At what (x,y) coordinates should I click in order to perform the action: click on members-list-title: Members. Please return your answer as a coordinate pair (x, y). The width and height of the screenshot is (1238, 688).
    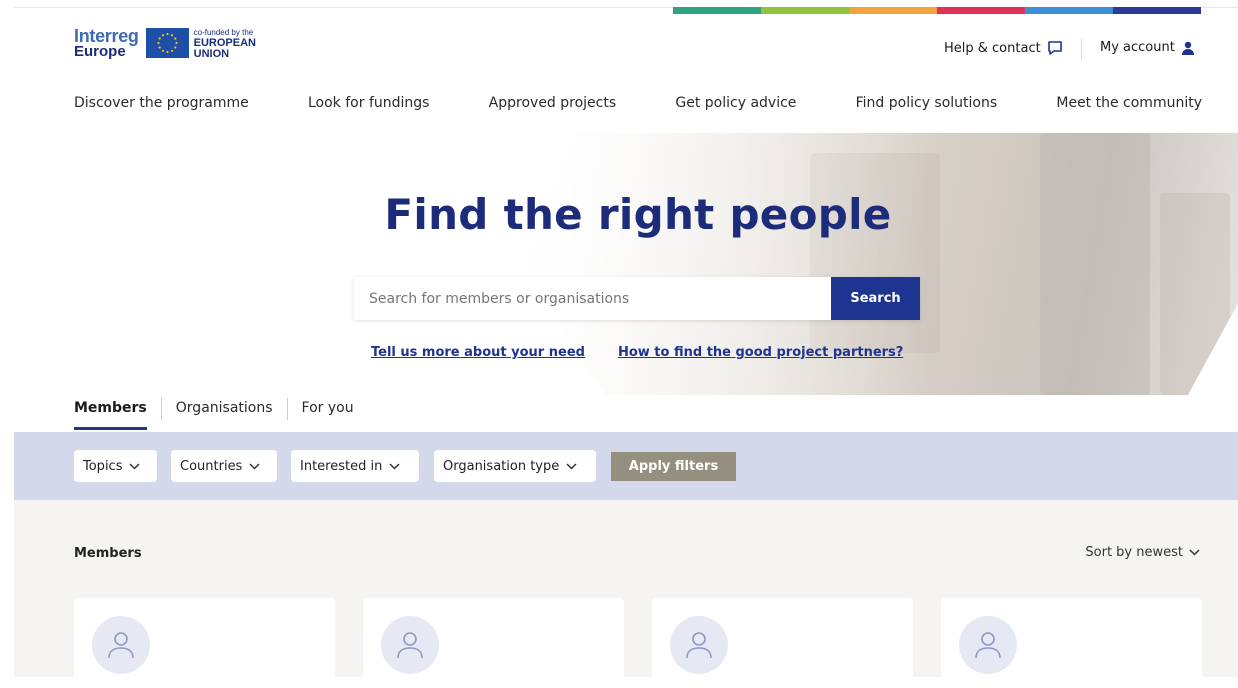
    Looking at the image, I should click on (108, 553).